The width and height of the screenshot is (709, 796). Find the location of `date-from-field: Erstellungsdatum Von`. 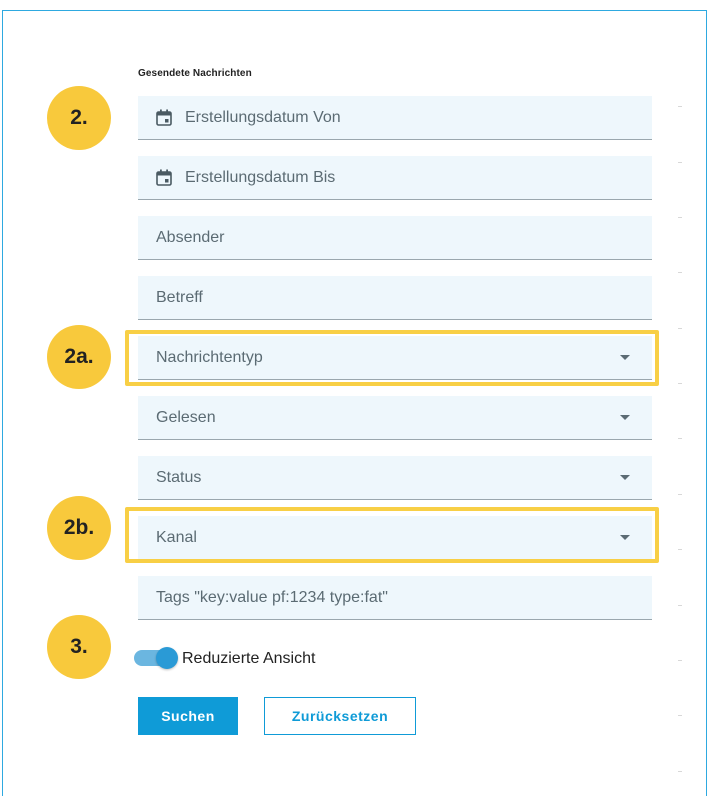

date-from-field: Erstellungsdatum Von is located at coordinates (395, 118).